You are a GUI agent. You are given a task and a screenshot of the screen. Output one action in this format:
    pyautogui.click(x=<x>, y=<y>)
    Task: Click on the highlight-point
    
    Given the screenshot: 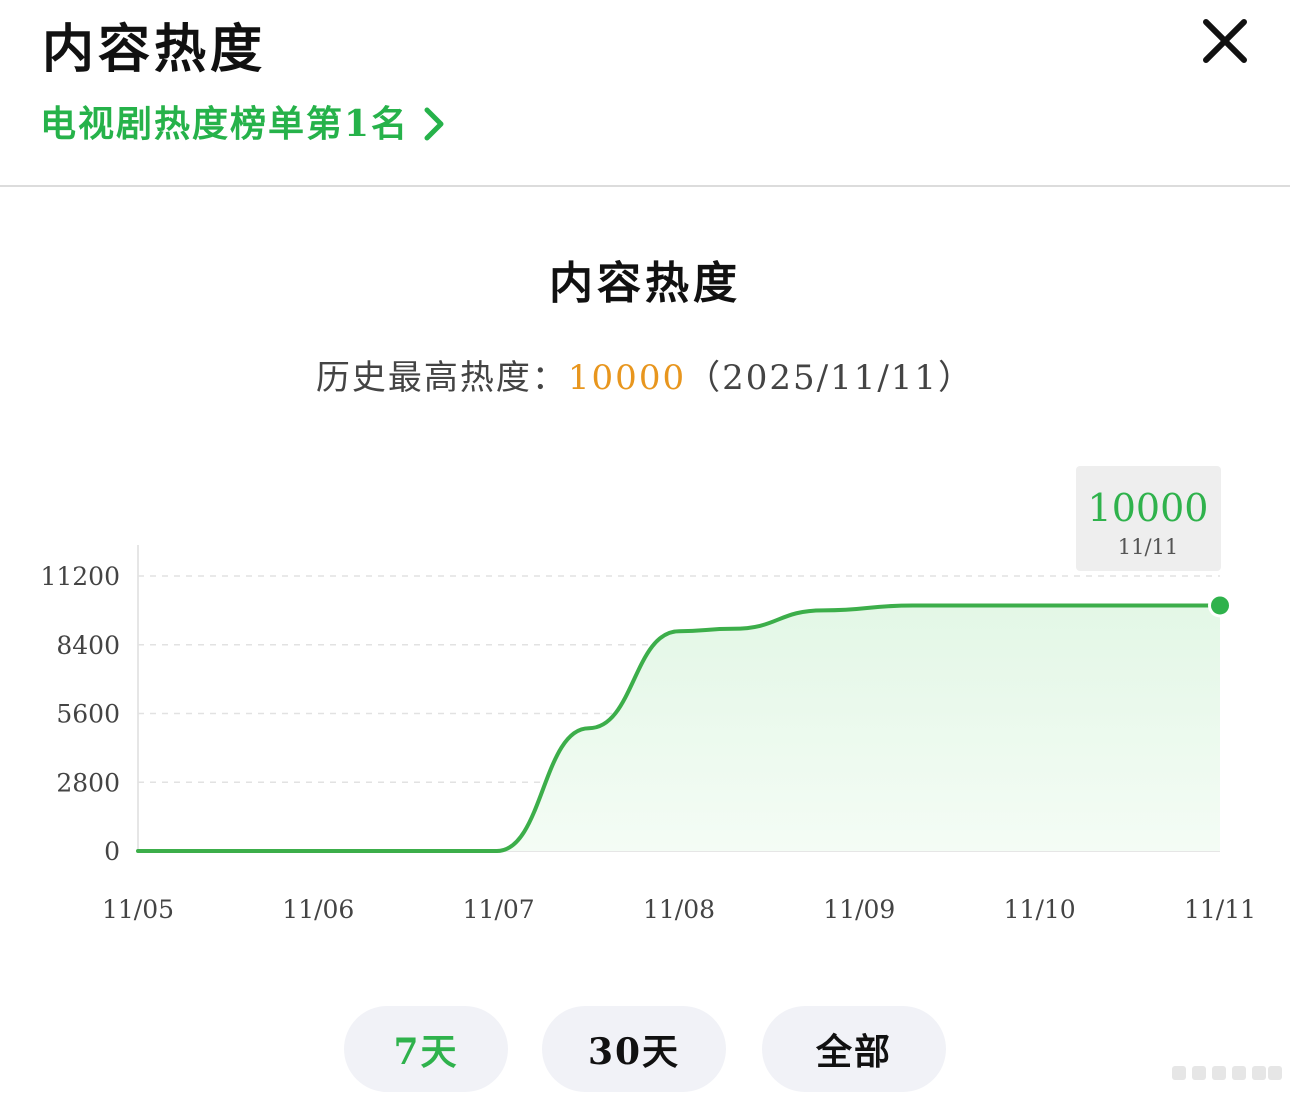 What is the action you would take?
    pyautogui.click(x=1220, y=605)
    